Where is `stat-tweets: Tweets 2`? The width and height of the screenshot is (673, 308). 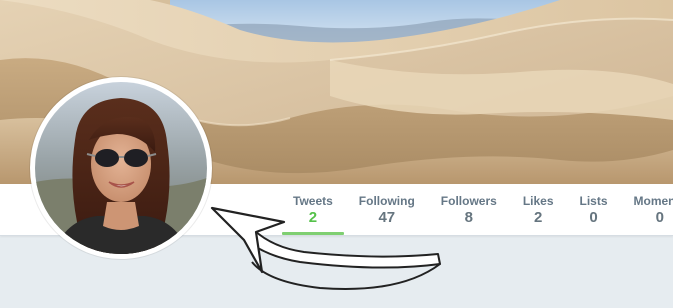 stat-tweets: Tweets 2 is located at coordinates (313, 209).